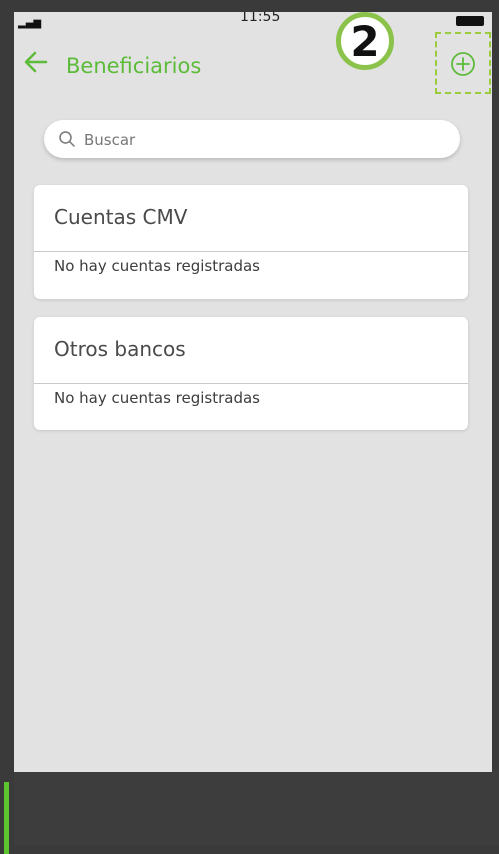  Describe the element at coordinates (470, 21) in the screenshot. I see `battery-icon` at that location.